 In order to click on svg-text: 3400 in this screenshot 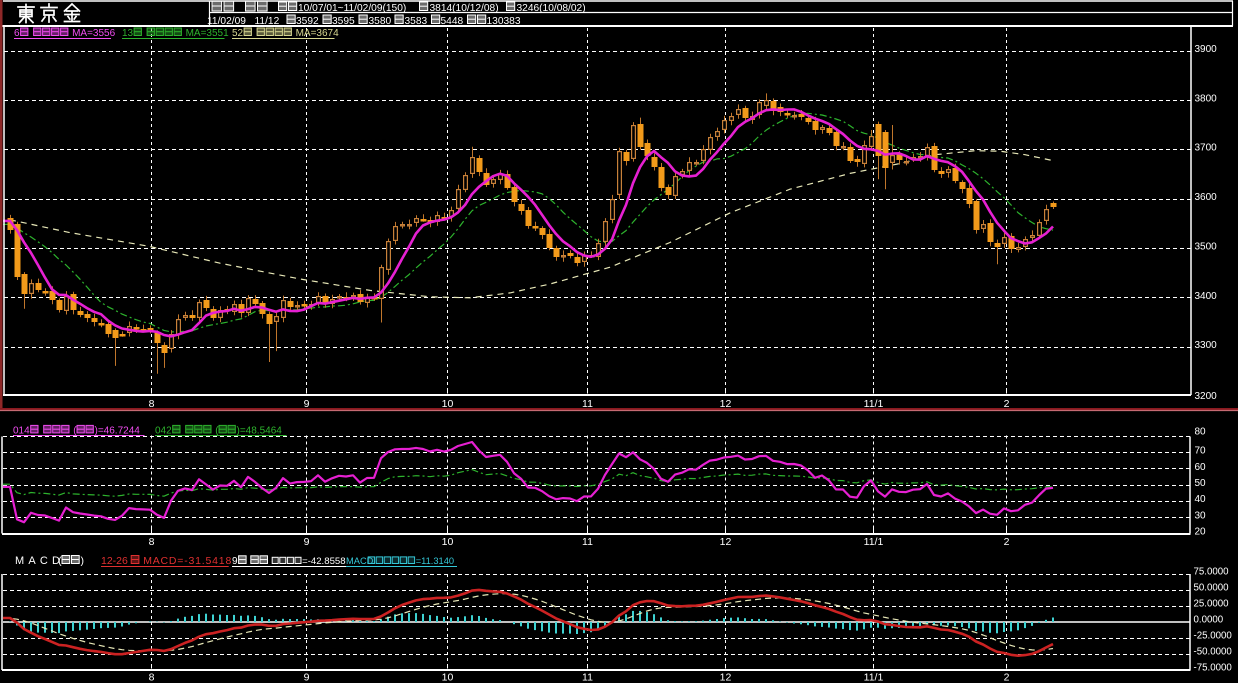, I will do `click(1206, 296)`.